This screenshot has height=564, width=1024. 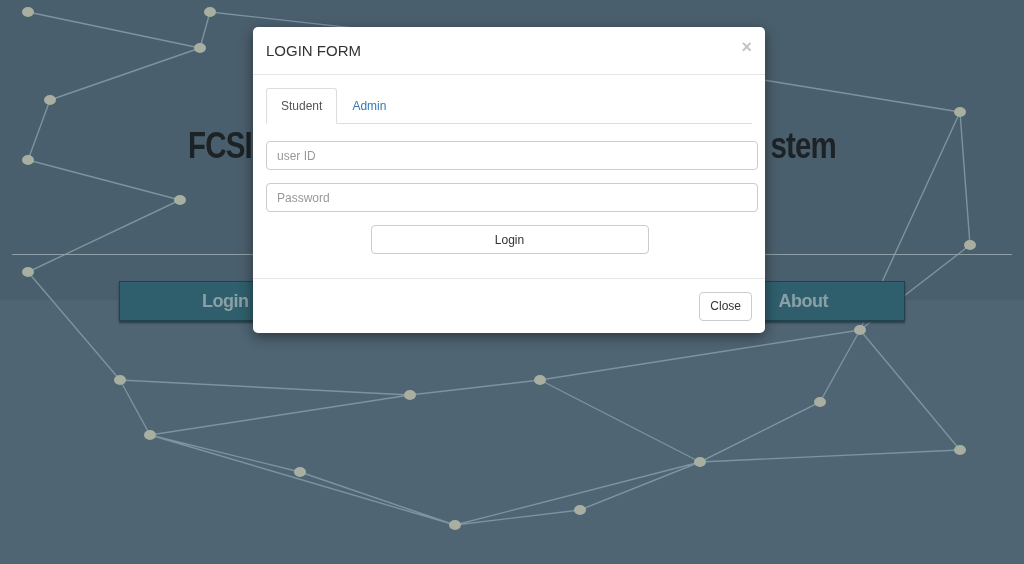 What do you see at coordinates (509, 239) in the screenshot?
I see `login-button: Login` at bounding box center [509, 239].